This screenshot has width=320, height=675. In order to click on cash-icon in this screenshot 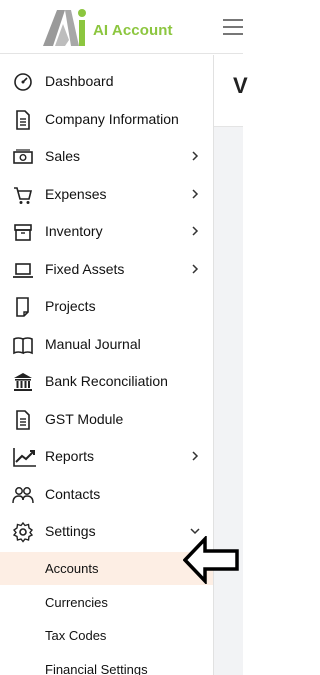, I will do `click(23, 157)`.